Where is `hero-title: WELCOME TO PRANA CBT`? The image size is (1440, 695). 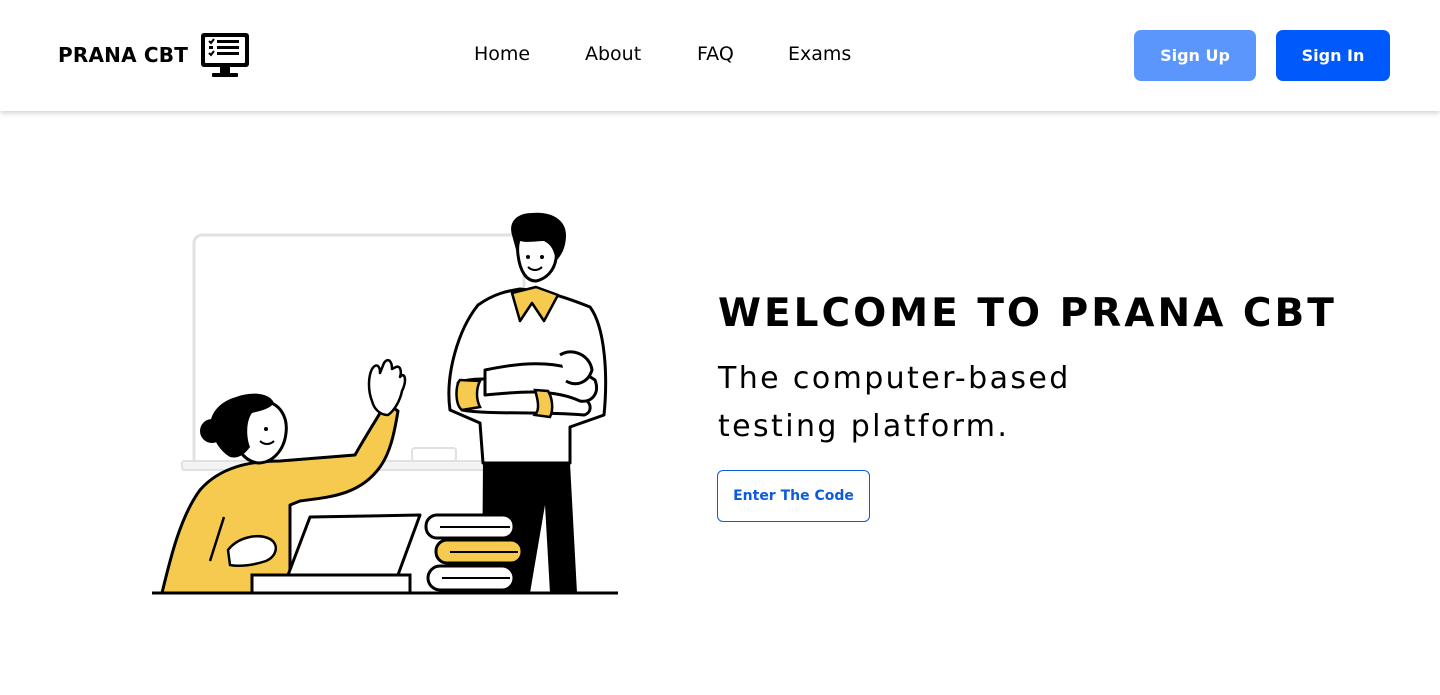 hero-title: WELCOME TO PRANA CBT is located at coordinates (1027, 313).